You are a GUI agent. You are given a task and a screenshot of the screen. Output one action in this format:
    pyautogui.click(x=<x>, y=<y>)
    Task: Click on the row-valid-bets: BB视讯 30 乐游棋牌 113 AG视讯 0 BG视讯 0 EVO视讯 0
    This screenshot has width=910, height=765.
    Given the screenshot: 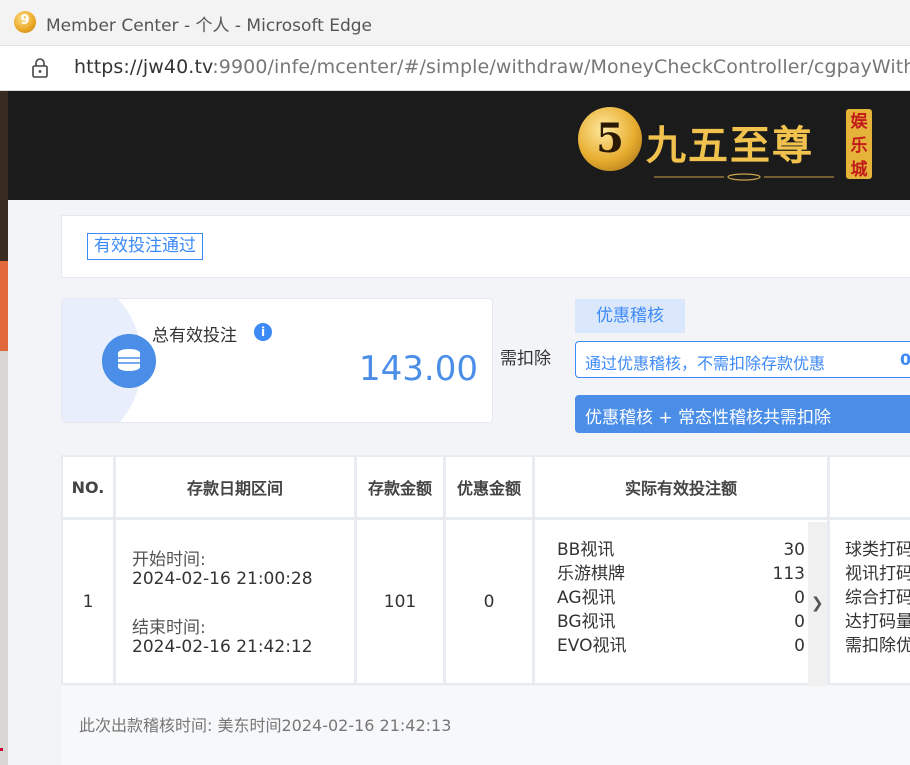 What is the action you would take?
    pyautogui.click(x=681, y=601)
    